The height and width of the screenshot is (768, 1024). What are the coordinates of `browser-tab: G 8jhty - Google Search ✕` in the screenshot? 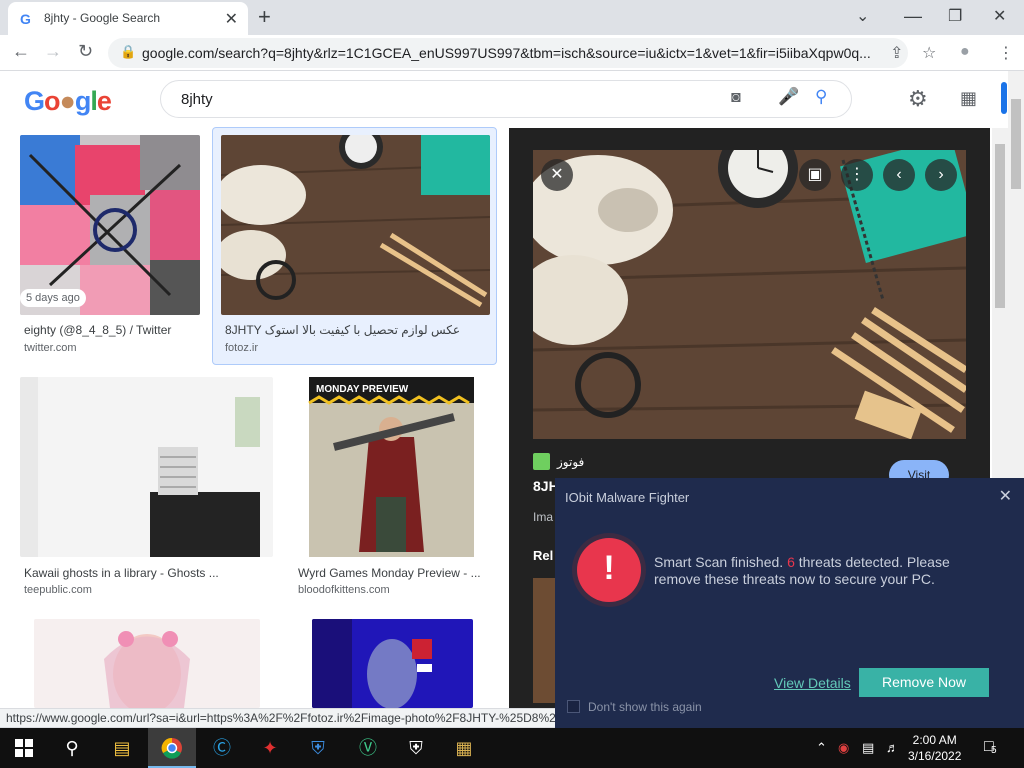 It's located at (128, 18).